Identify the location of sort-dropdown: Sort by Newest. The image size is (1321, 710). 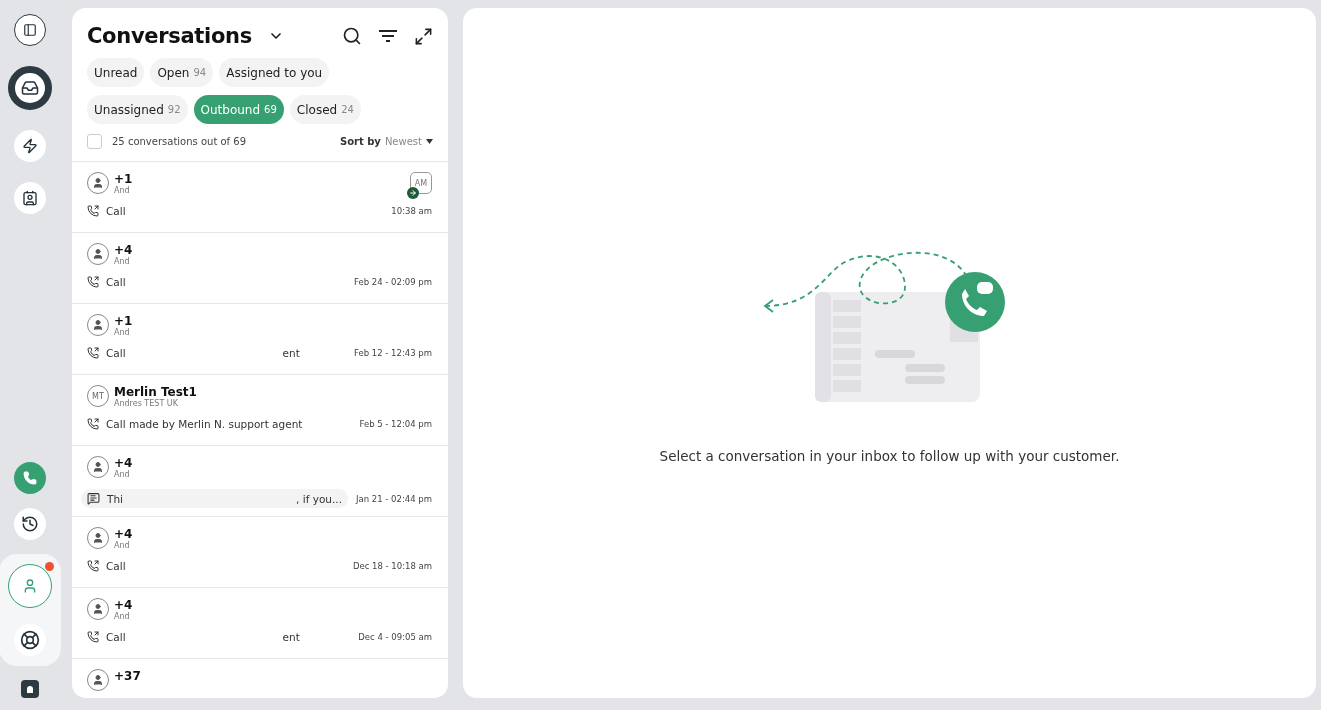
(386, 141).